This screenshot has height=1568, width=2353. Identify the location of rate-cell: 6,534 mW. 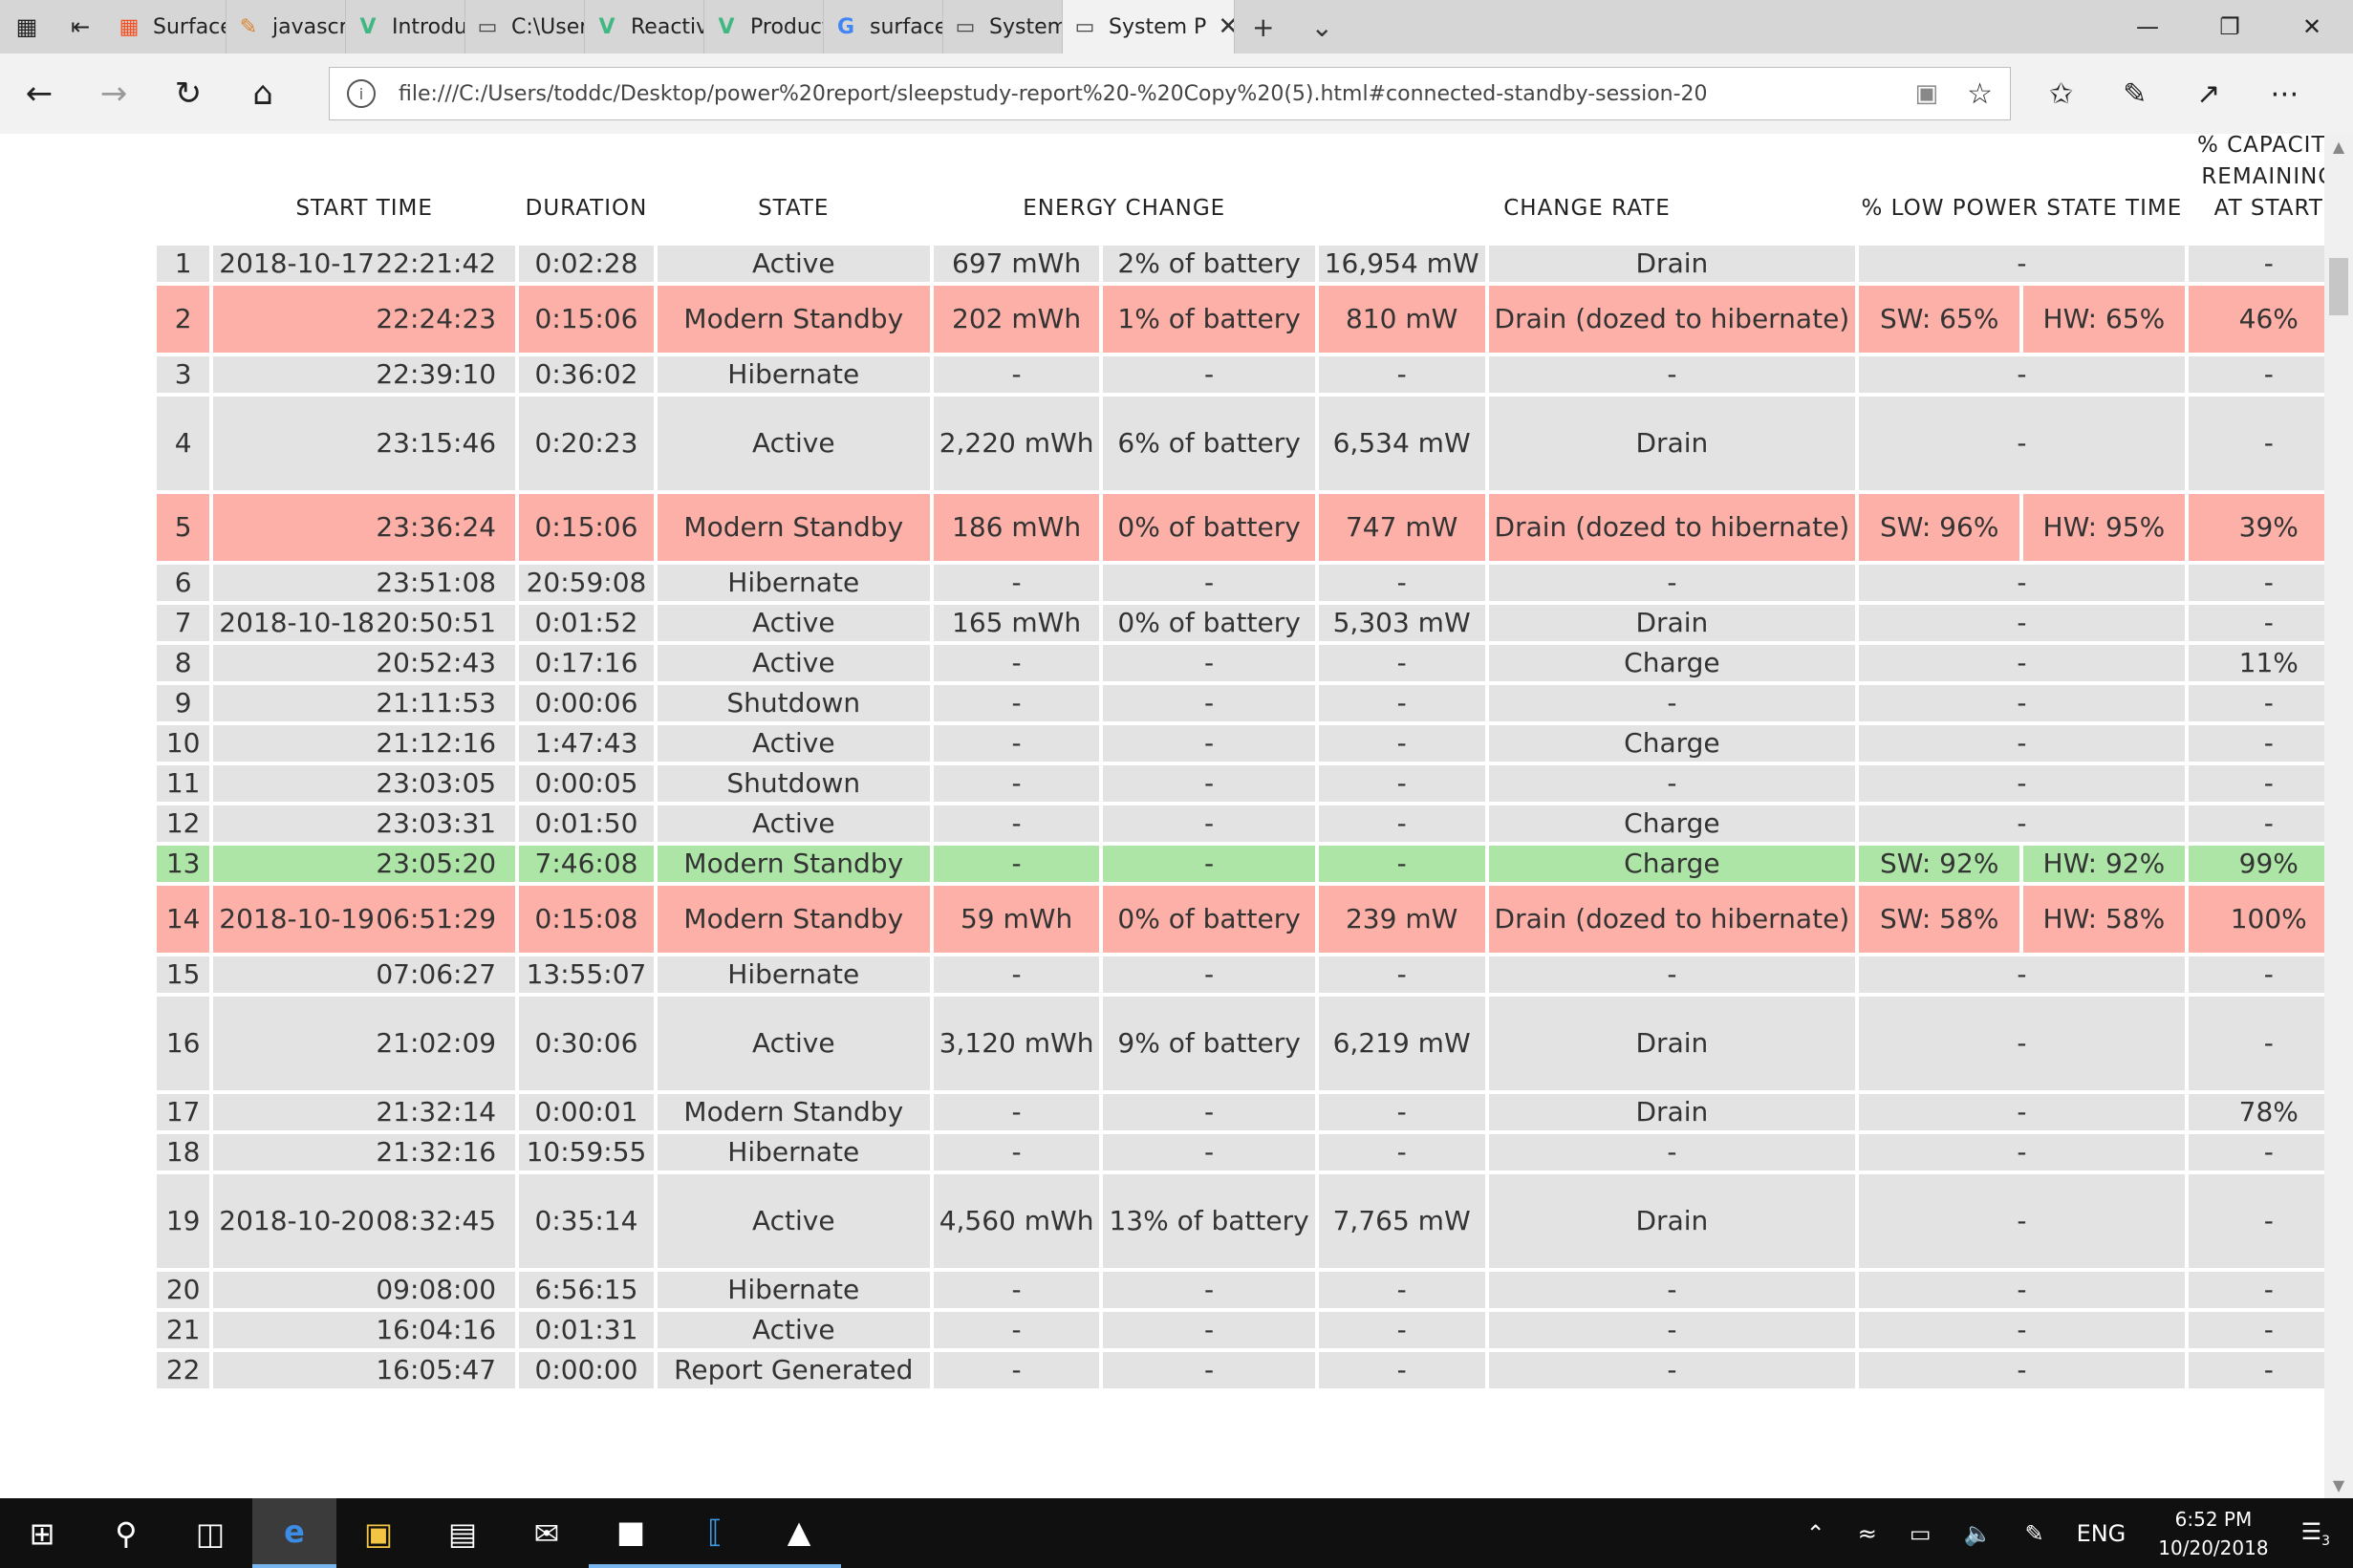
(1401, 443).